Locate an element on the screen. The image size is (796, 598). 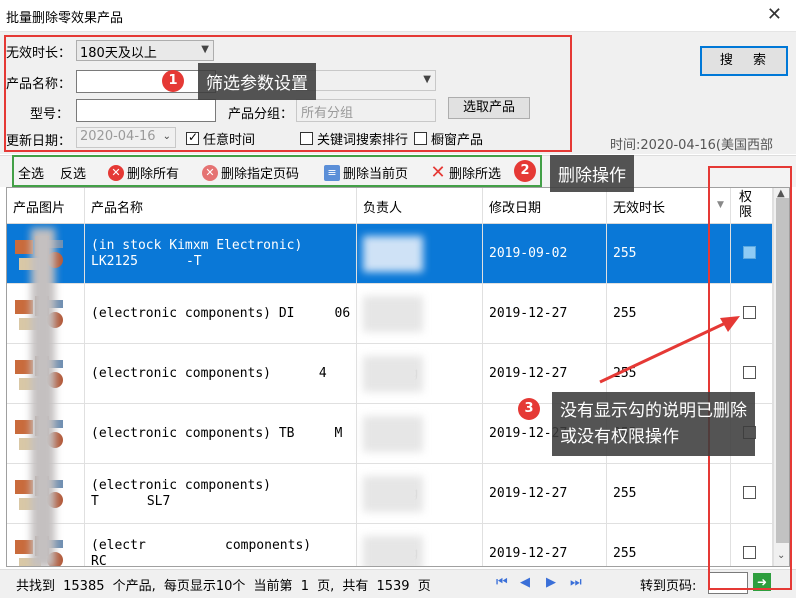
grid-header: 产品图片 产品名称 负责人 修改日期 无效时长 权限 ▼ is located at coordinates (390, 206).